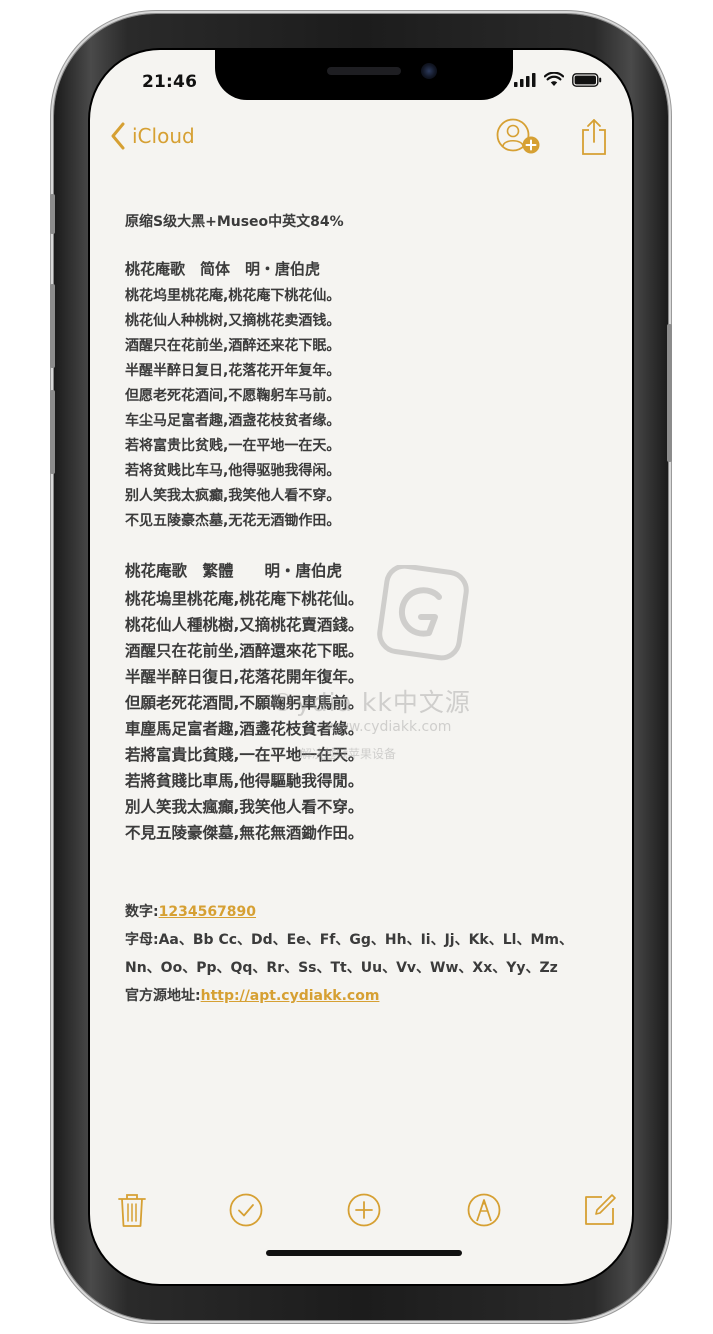 The height and width of the screenshot is (1334, 713). What do you see at coordinates (364, 1253) in the screenshot?
I see `home-indicator` at bounding box center [364, 1253].